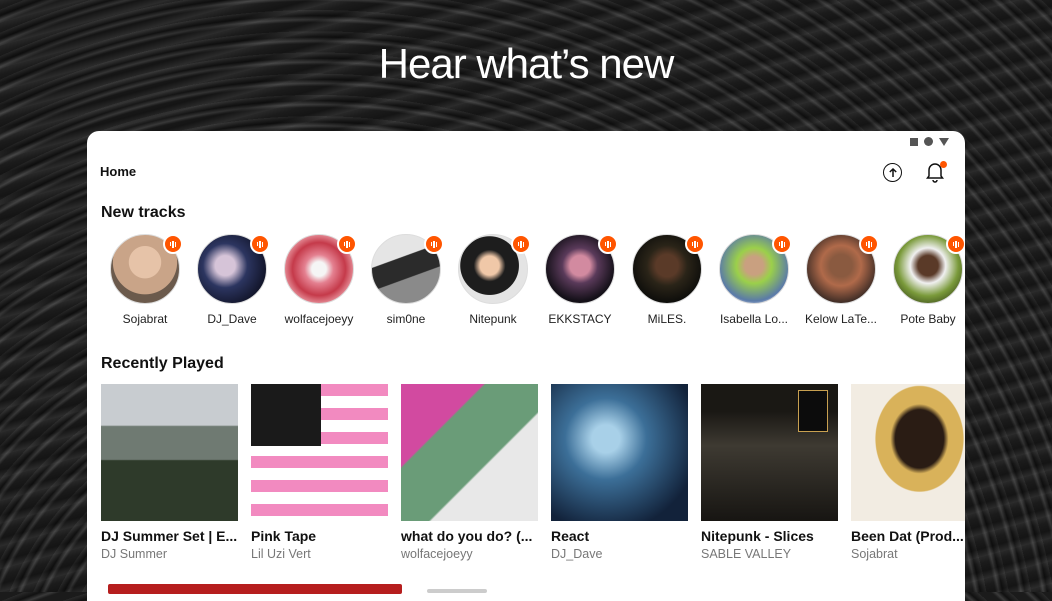  I want to click on page-title: Home, so click(118, 171).